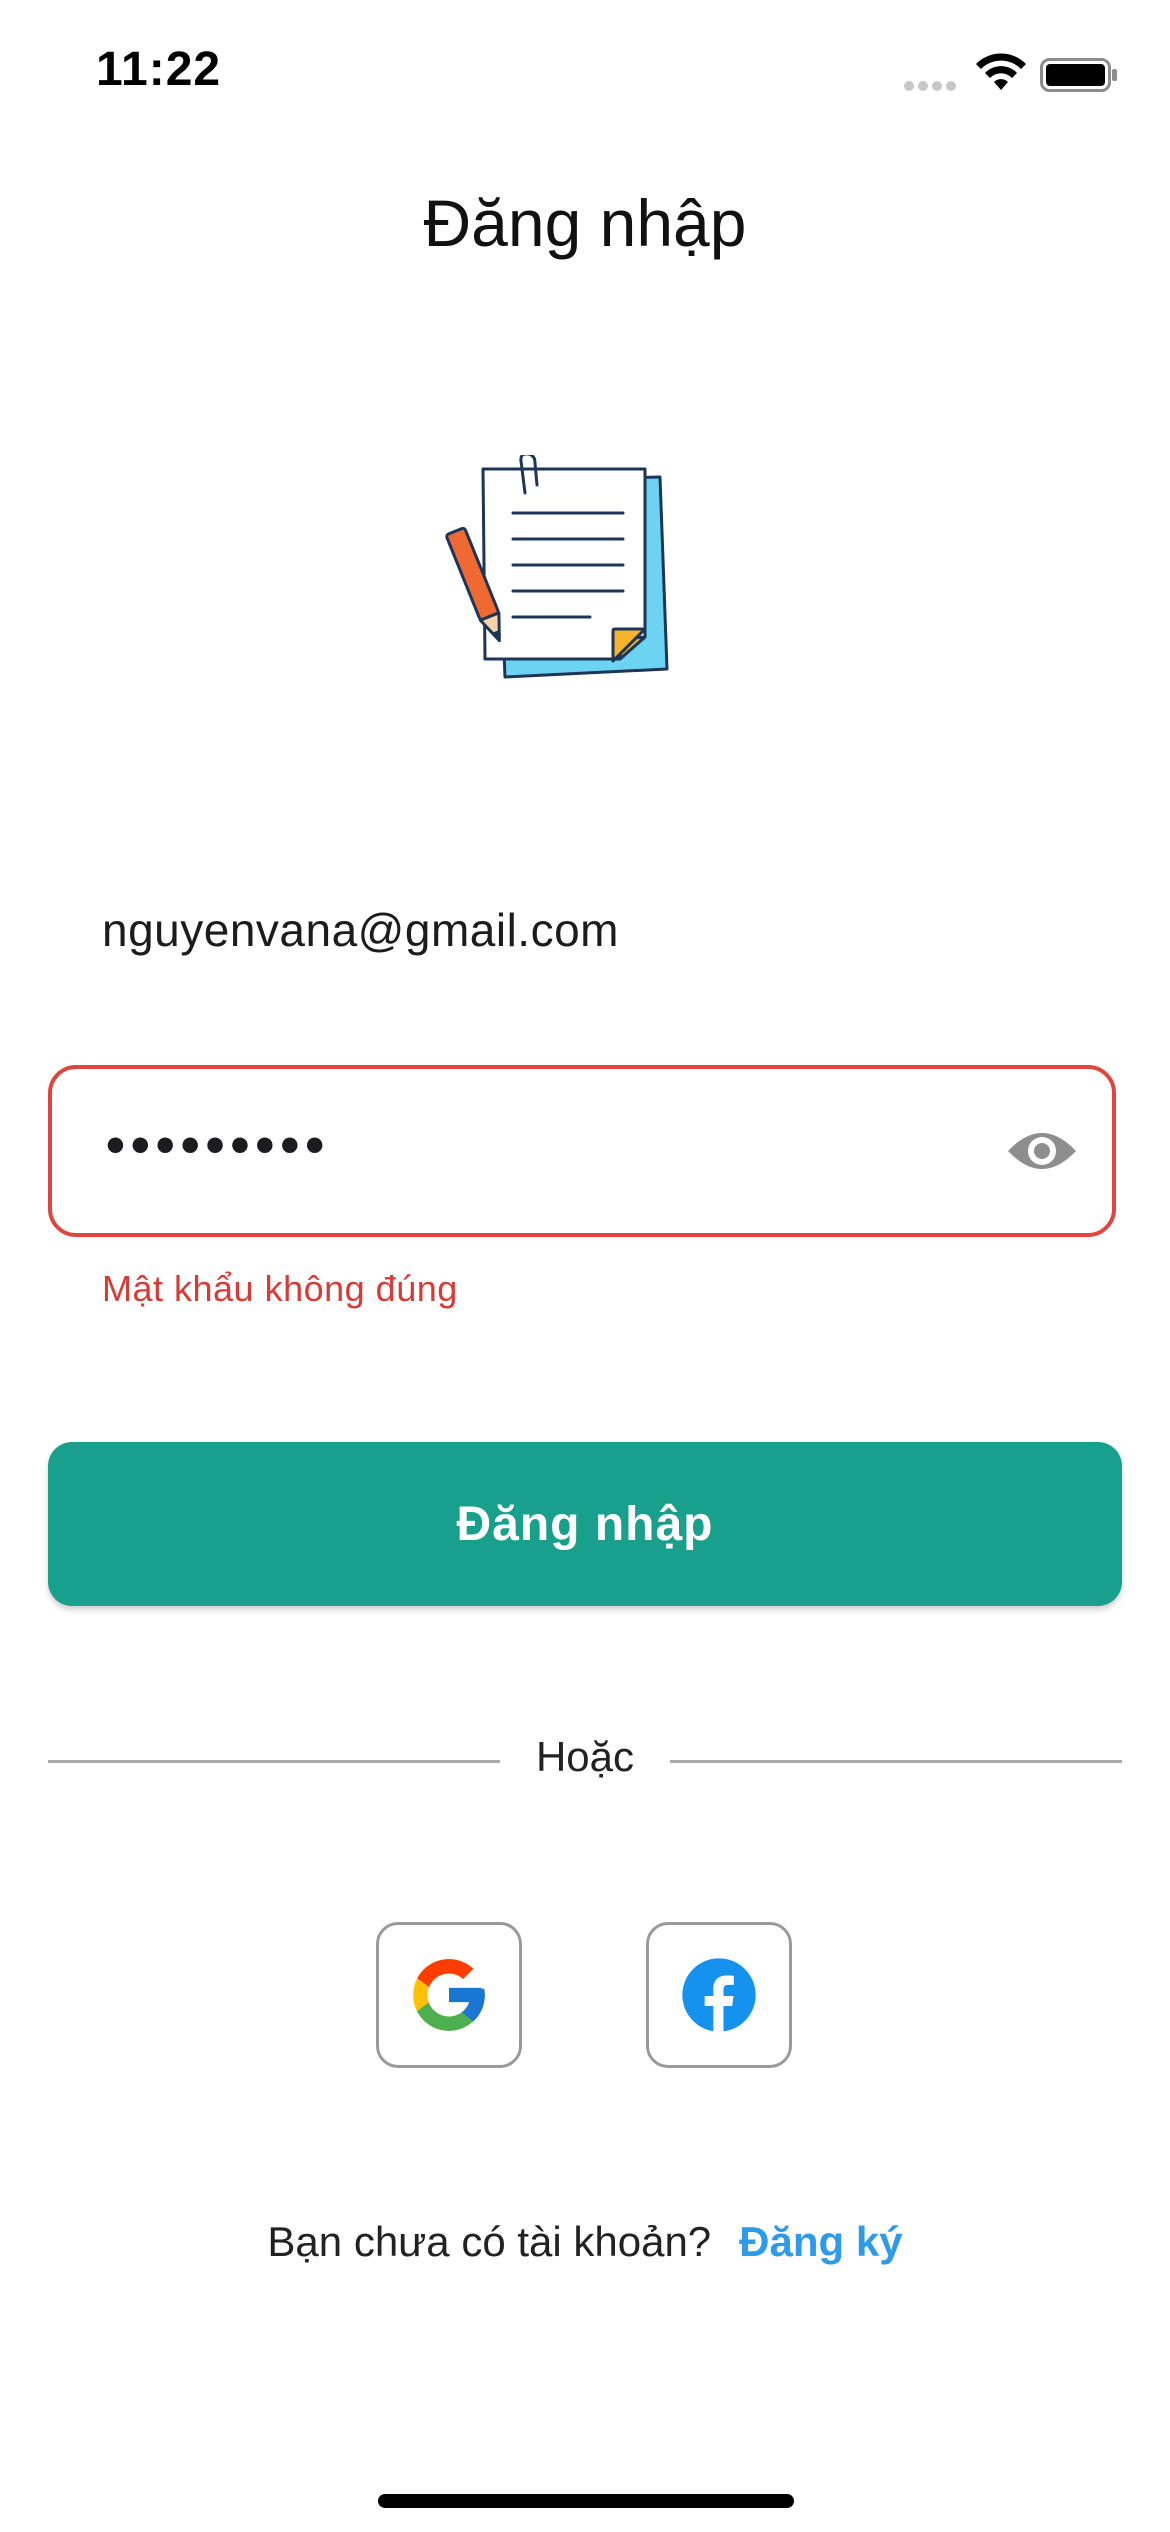 This screenshot has width=1170, height=2532. Describe the element at coordinates (218, 1145) in the screenshot. I see `password-value: •••••••••` at that location.